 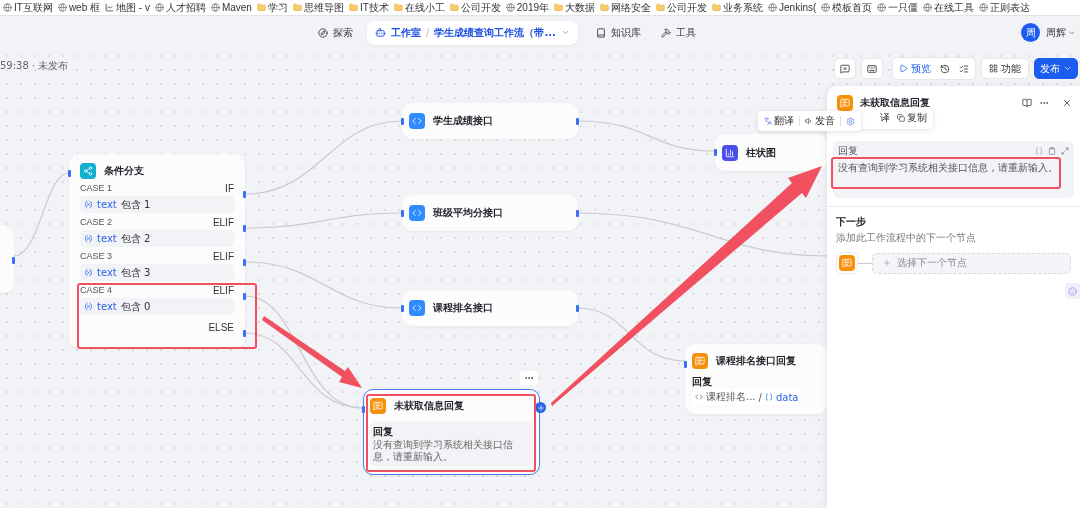 What do you see at coordinates (318, 7) in the screenshot?
I see `bookmark-link: 思维导图` at bounding box center [318, 7].